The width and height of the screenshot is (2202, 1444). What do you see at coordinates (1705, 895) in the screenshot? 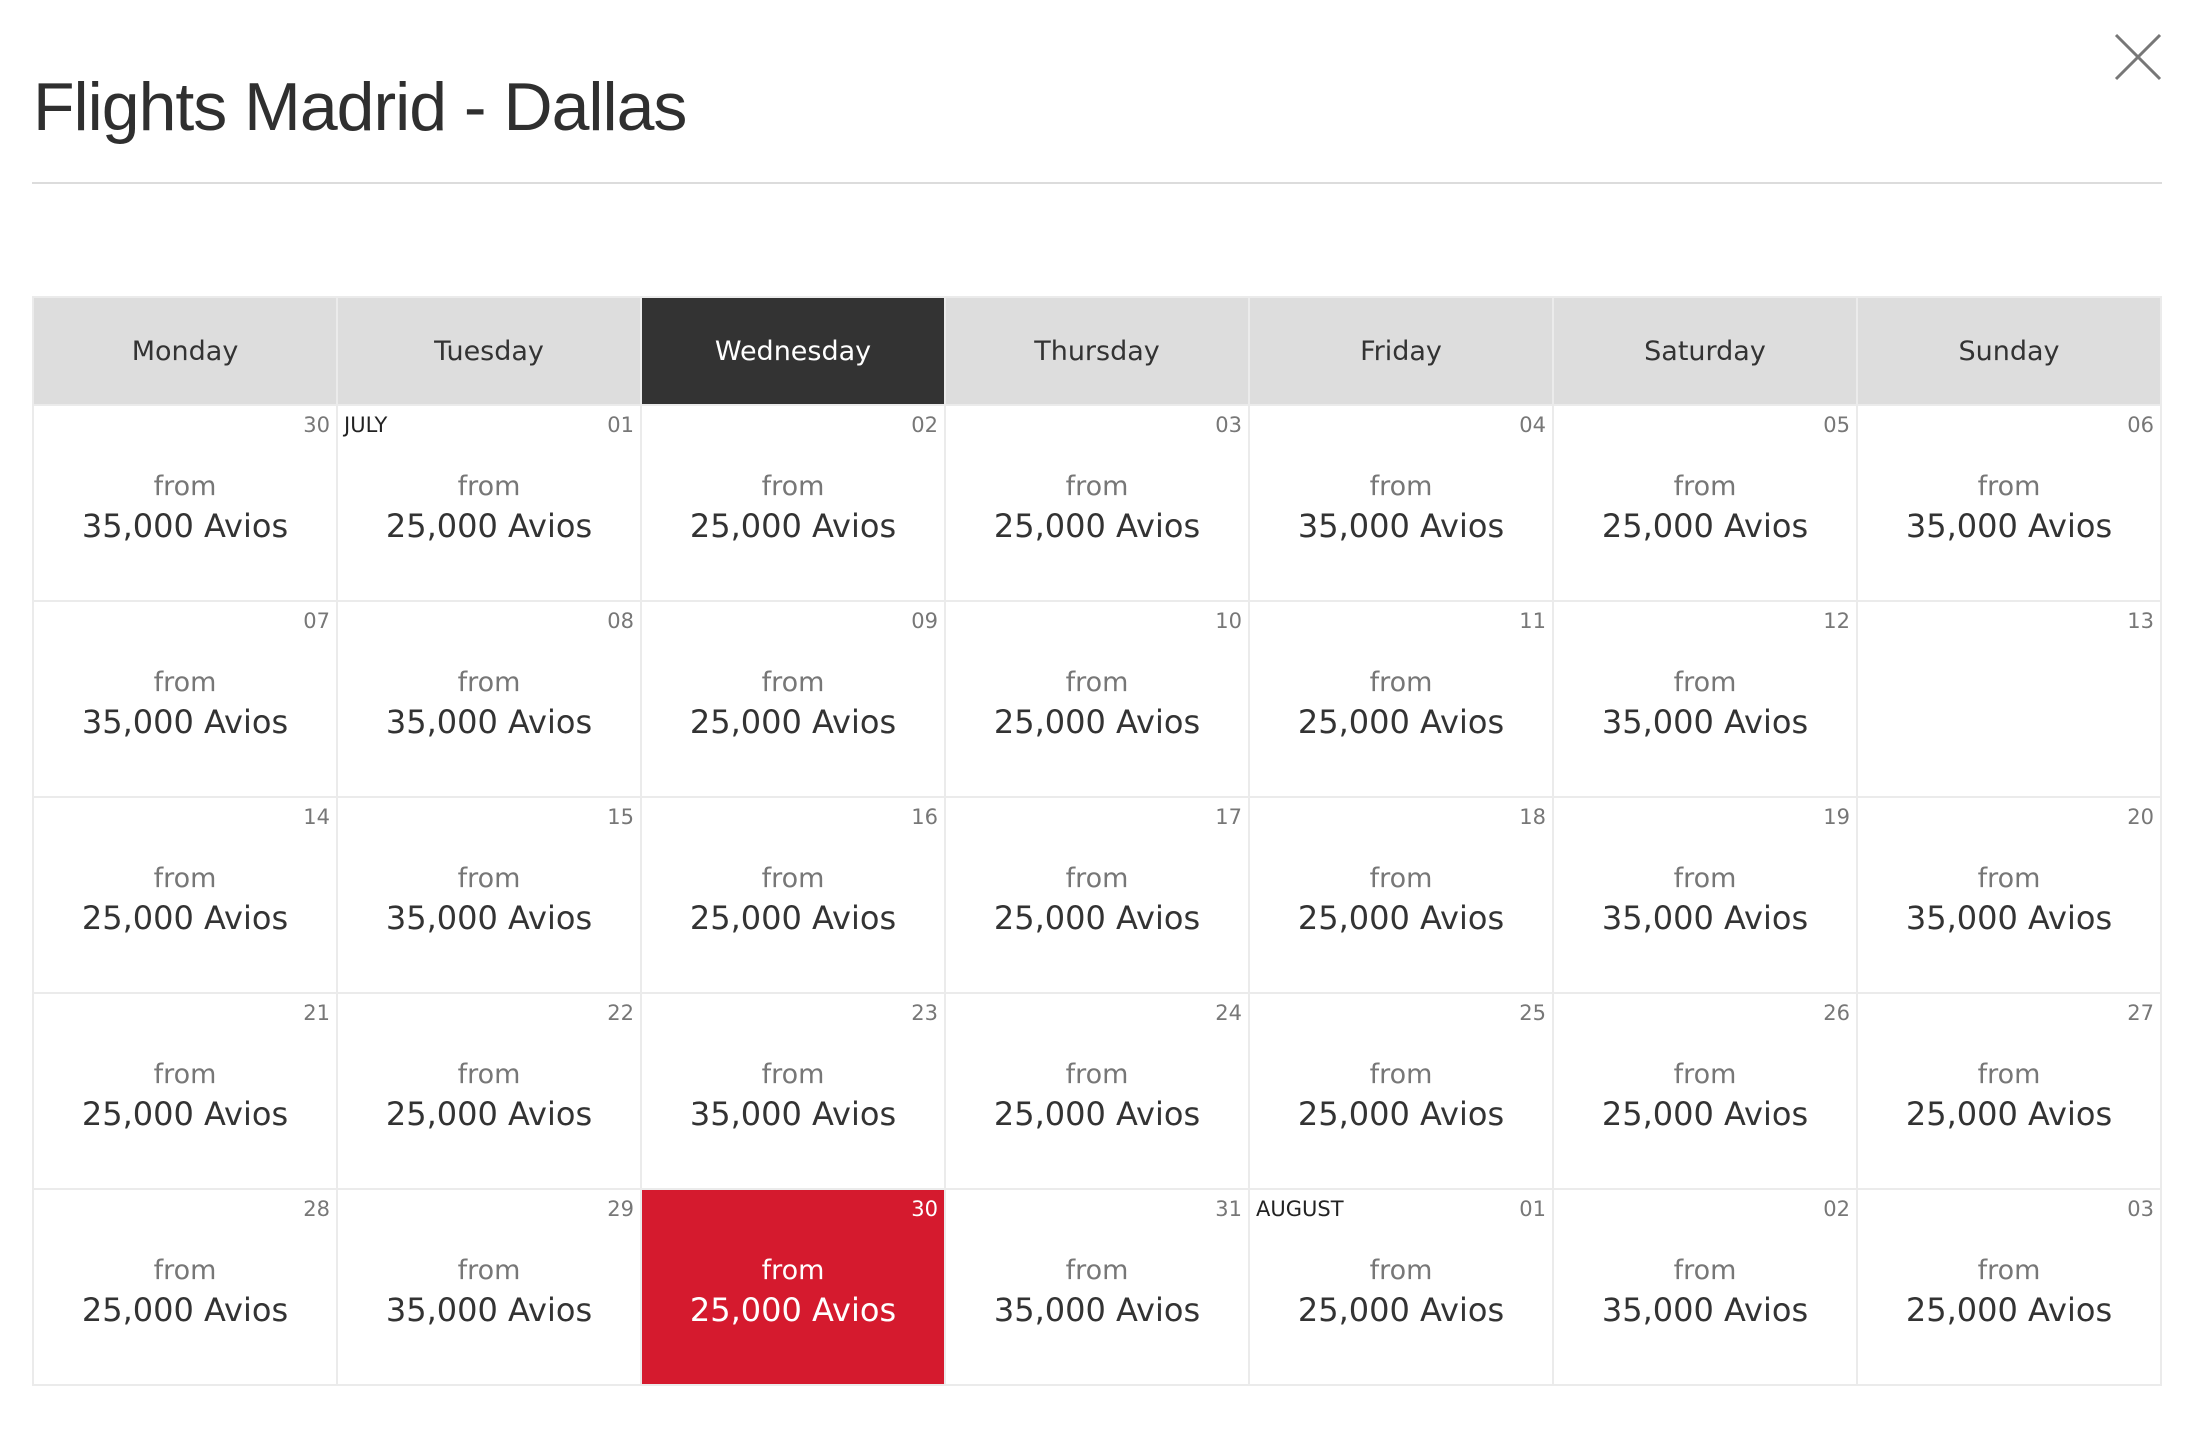
I see `calendar-day: 19 from 35,000 Avios` at bounding box center [1705, 895].